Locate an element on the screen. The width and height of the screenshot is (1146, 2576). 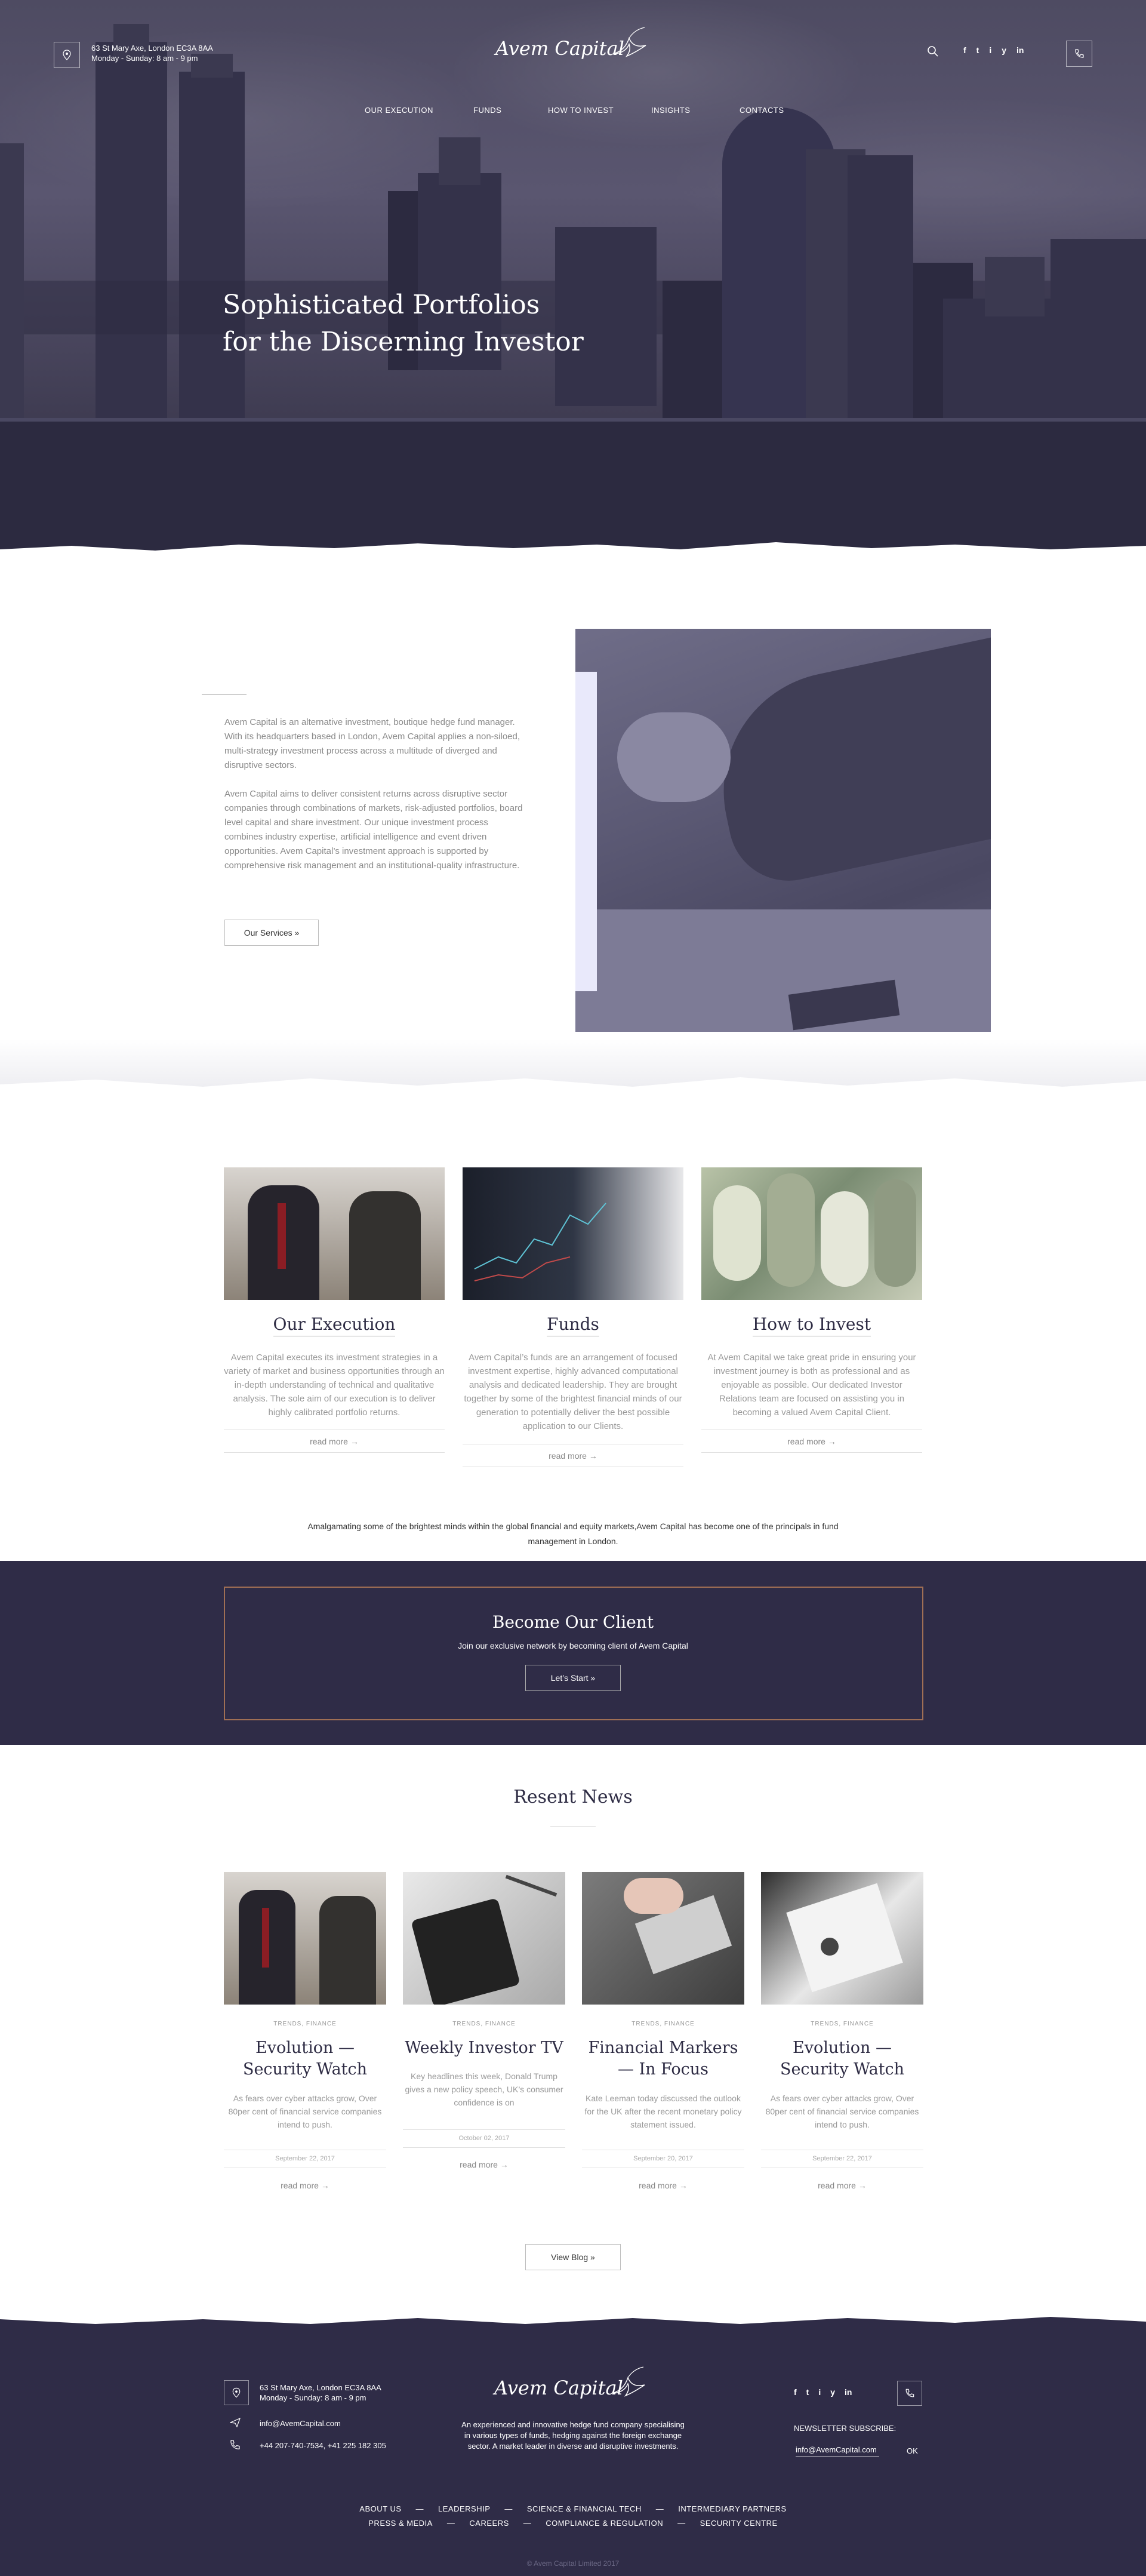
send-icon is located at coordinates (235, 2423).